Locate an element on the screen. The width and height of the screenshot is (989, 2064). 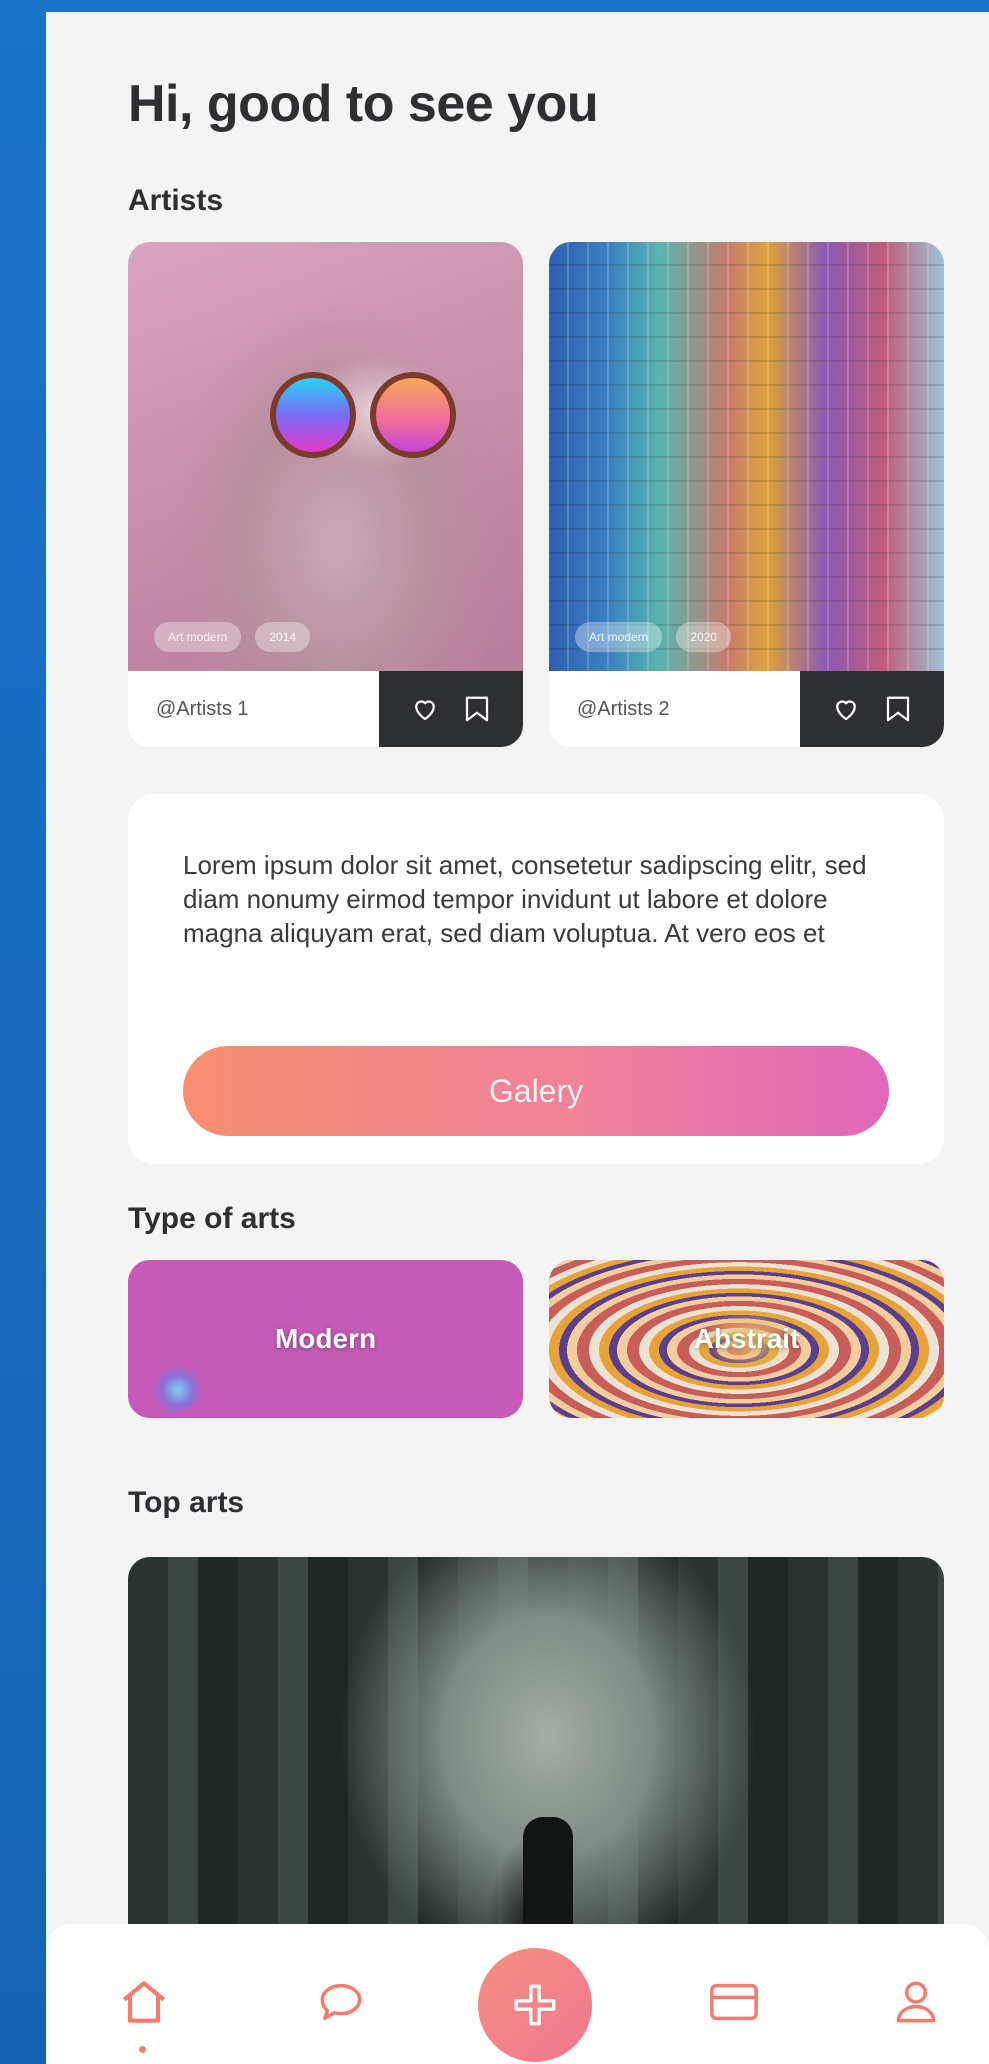
add-icon is located at coordinates (535, 2005).